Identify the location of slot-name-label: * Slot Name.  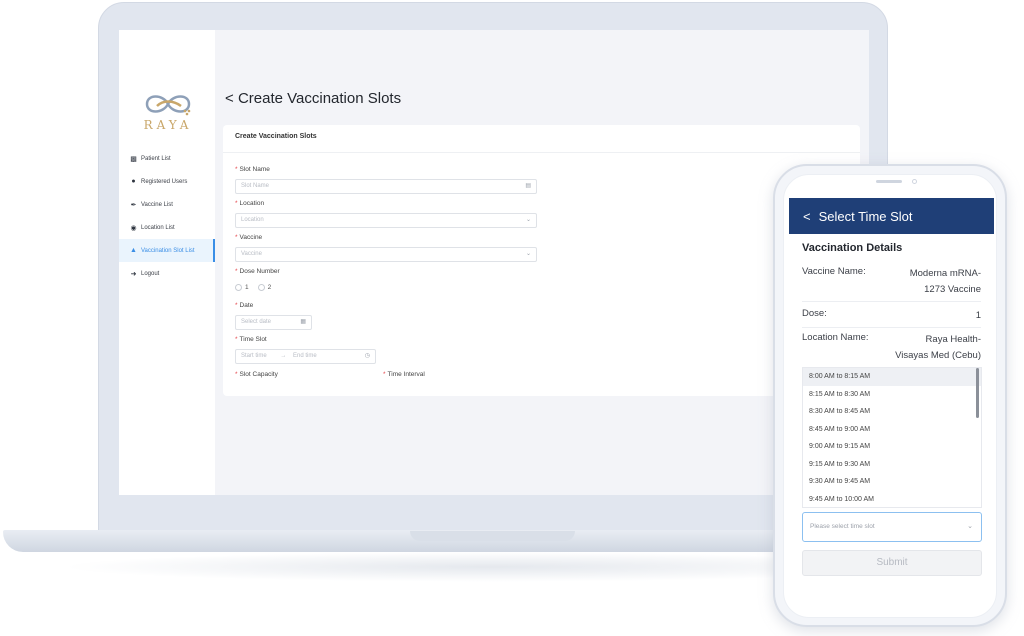
(252, 169).